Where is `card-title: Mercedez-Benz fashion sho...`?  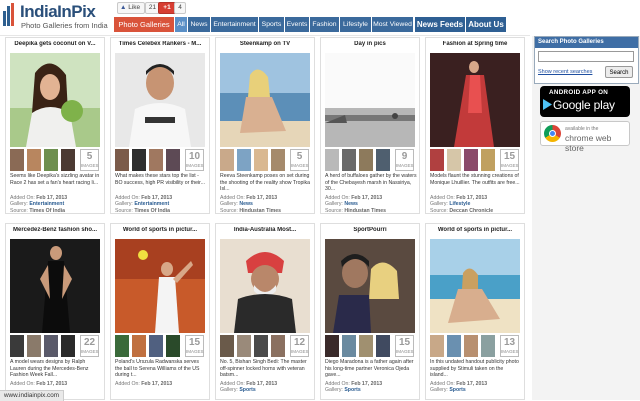
card-title: Mercedez-Benz fashion sho... is located at coordinates (55, 230).